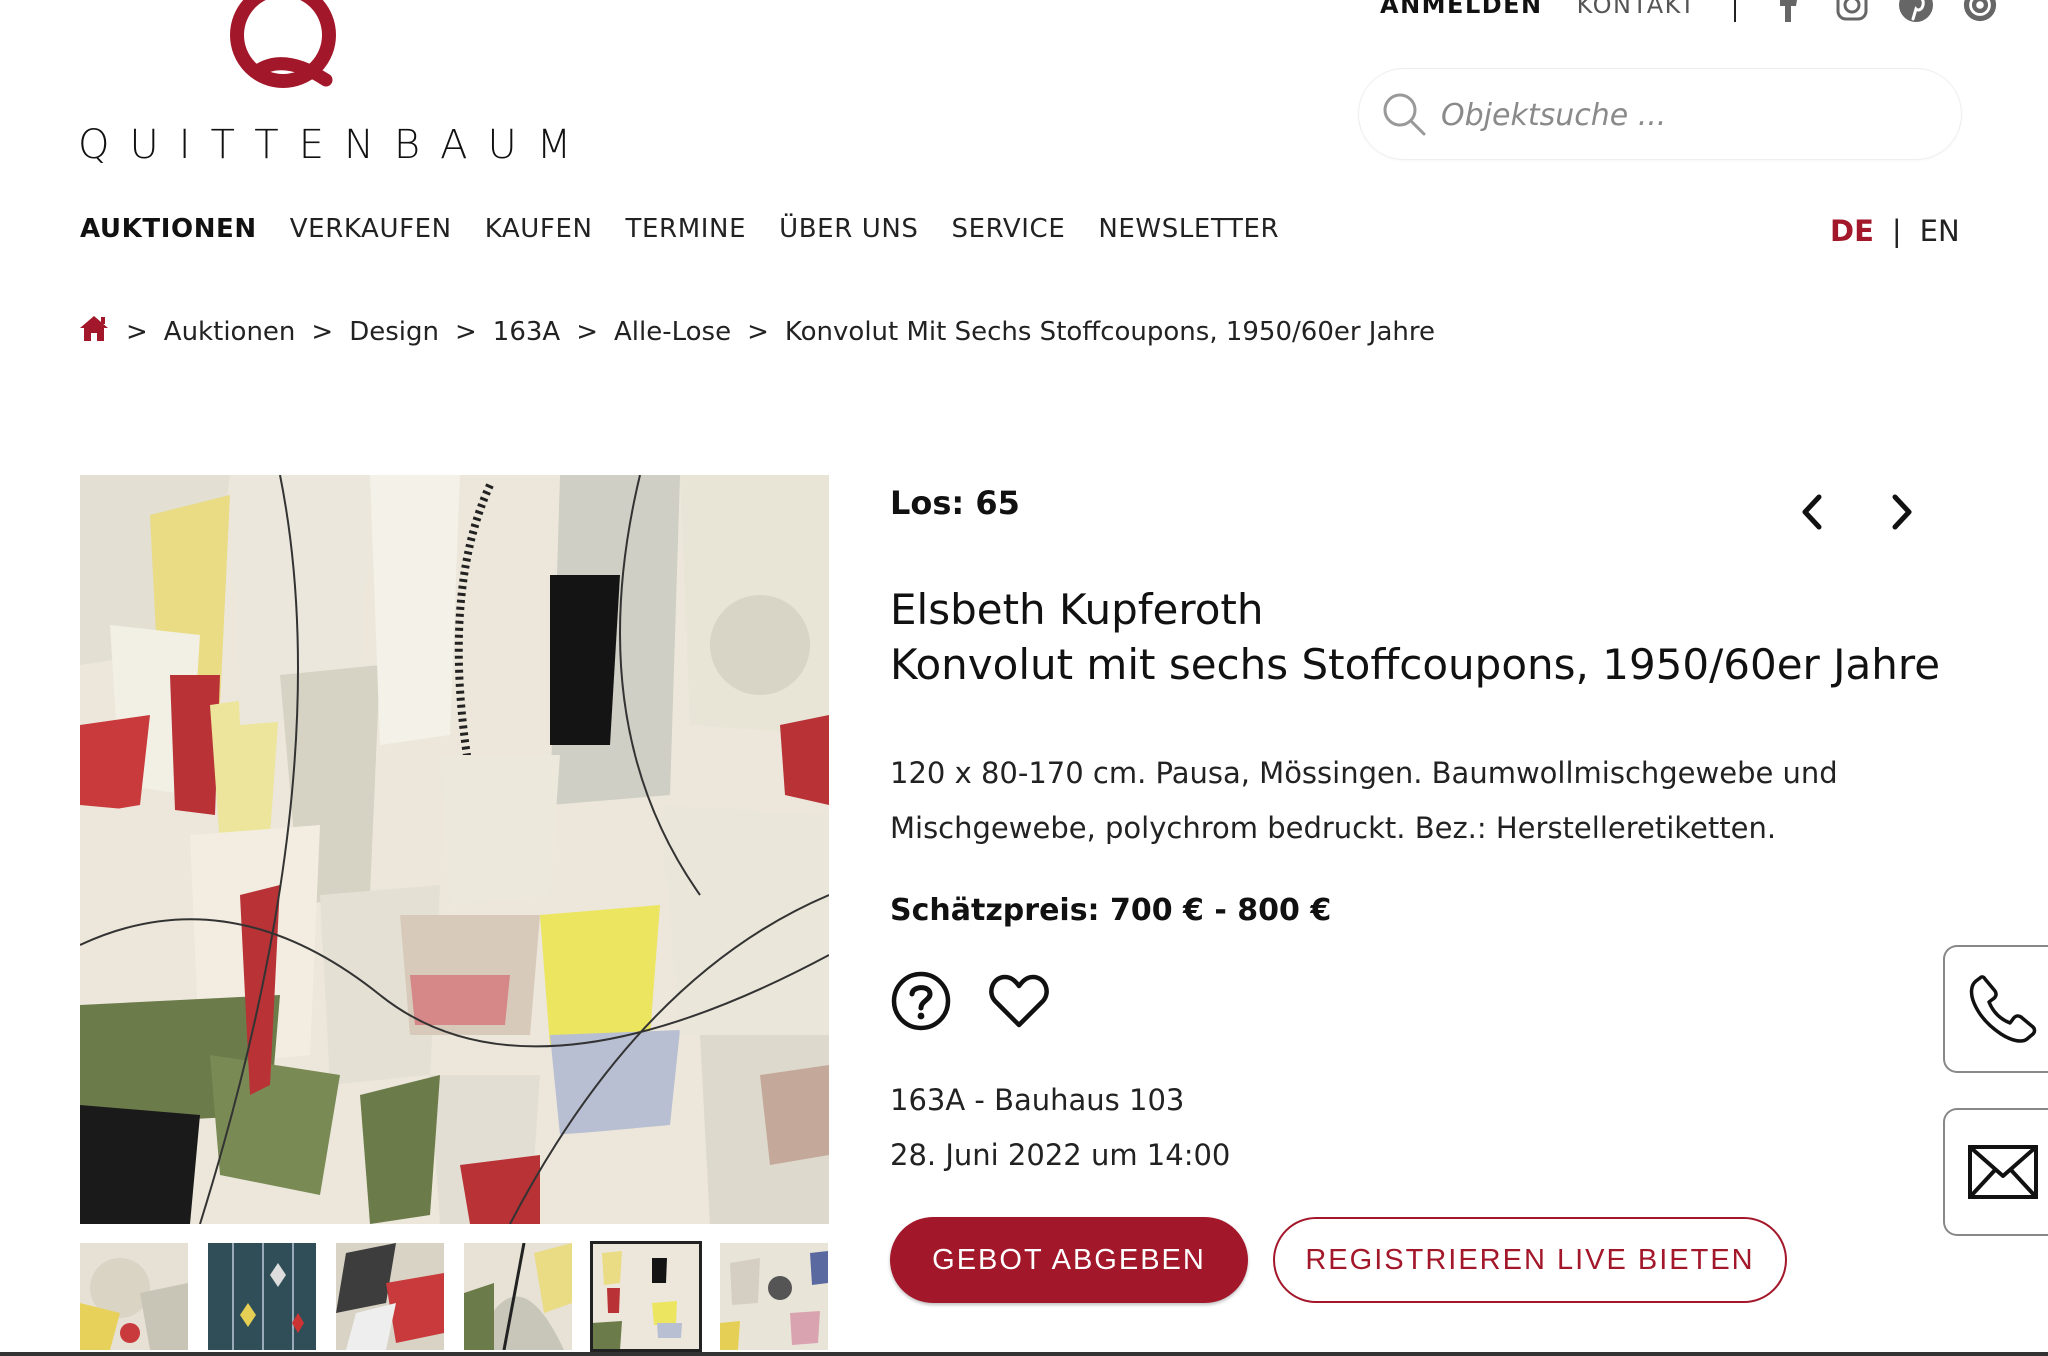 Image resolution: width=2048 pixels, height=1356 pixels. I want to click on nav-kaufen: KAUFEN, so click(539, 229).